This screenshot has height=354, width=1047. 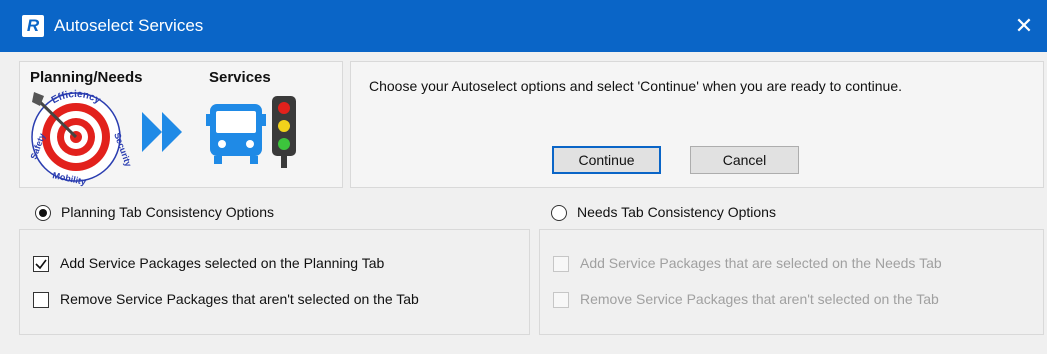 I want to click on close-icon: ✕, so click(x=1024, y=26).